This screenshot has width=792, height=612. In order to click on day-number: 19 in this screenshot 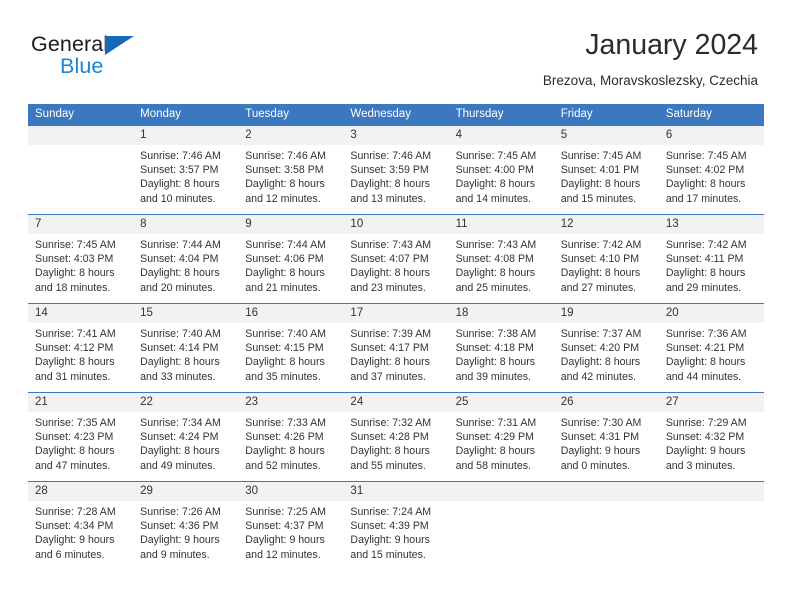, I will do `click(606, 313)`.